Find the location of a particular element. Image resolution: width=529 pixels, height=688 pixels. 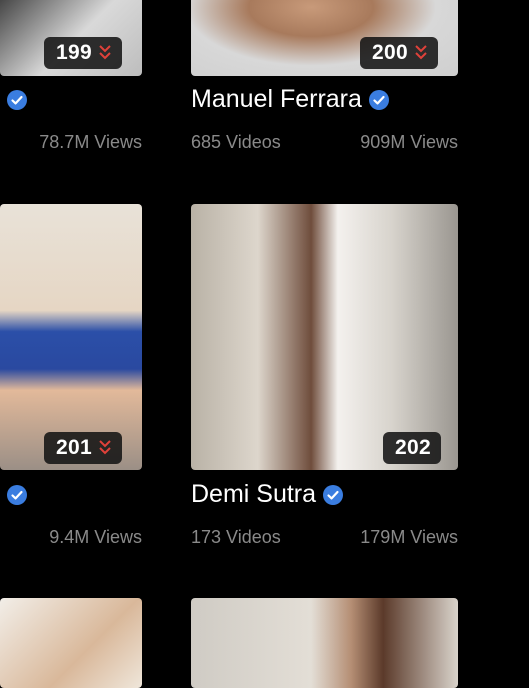

videos-count: 685 Videos is located at coordinates (236, 142).